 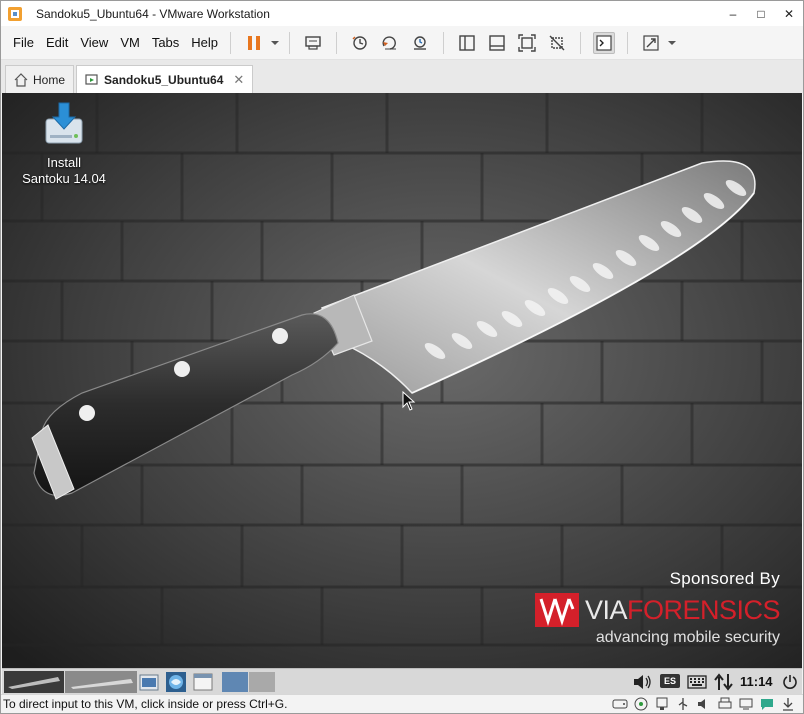 I want to click on close-button: ✕, so click(x=789, y=13).